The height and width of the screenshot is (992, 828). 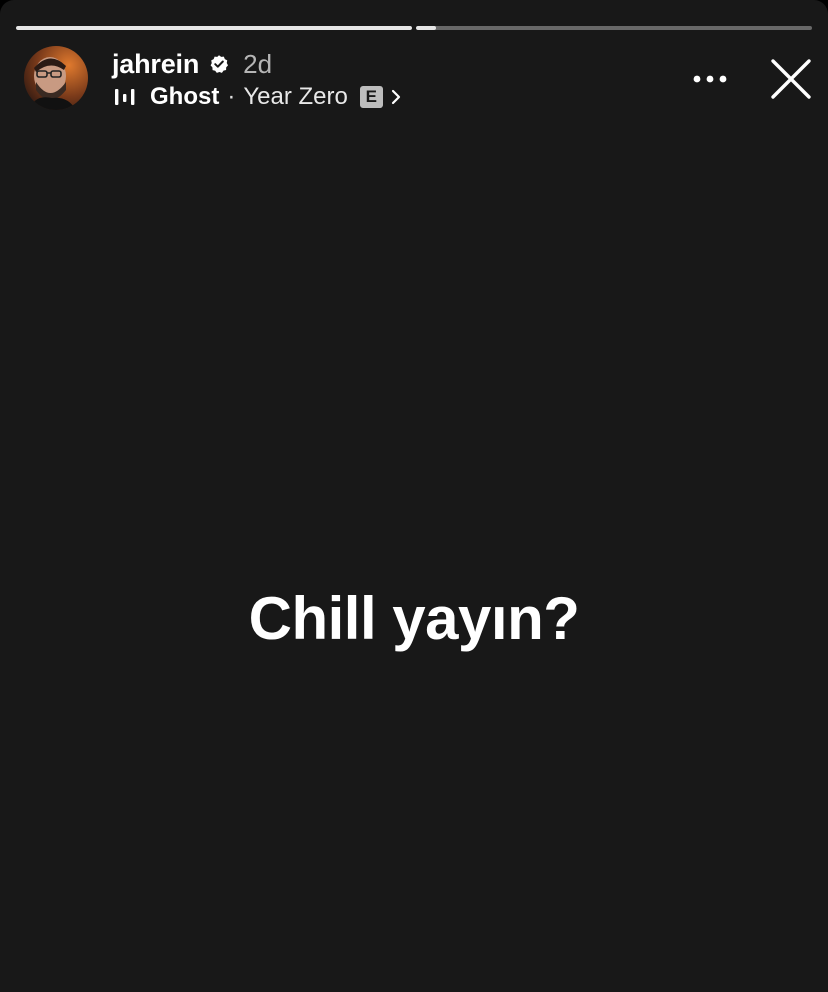 I want to click on song-title: Ghost, so click(x=185, y=96).